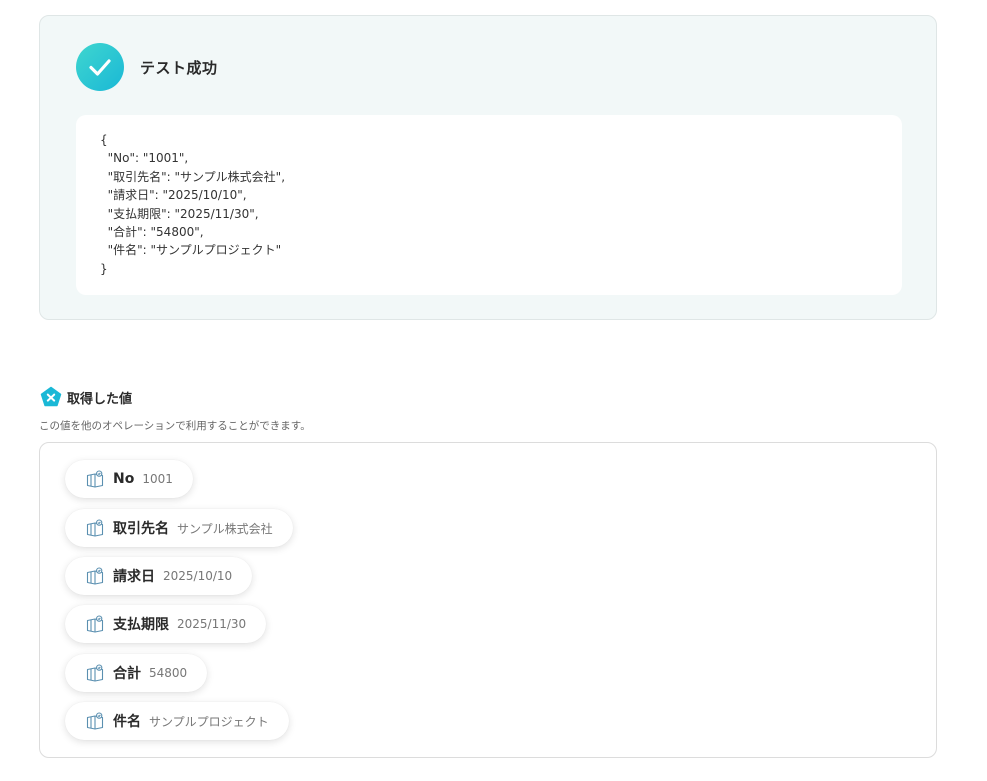 This screenshot has height=781, width=987. I want to click on value-key: No, so click(124, 479).